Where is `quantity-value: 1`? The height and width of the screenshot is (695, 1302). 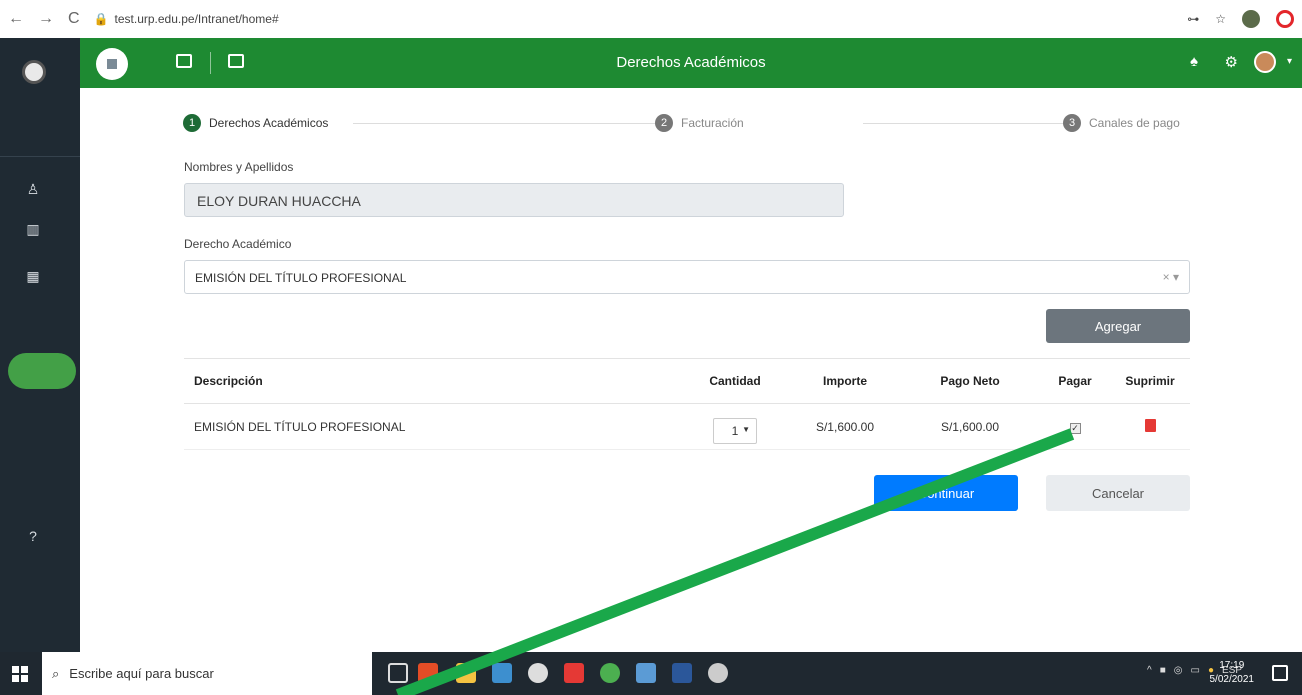
quantity-value: 1 is located at coordinates (735, 430).